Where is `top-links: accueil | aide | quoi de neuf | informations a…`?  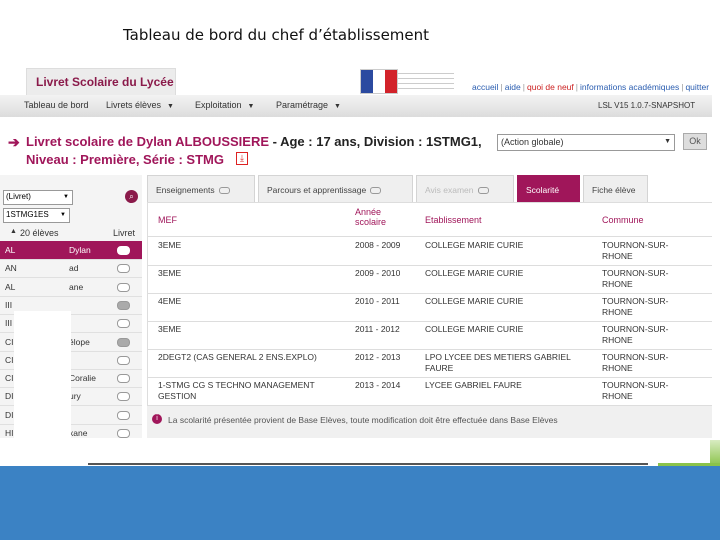
top-links: accueil | aide | quoi de neuf | informations a… is located at coordinates (591, 87).